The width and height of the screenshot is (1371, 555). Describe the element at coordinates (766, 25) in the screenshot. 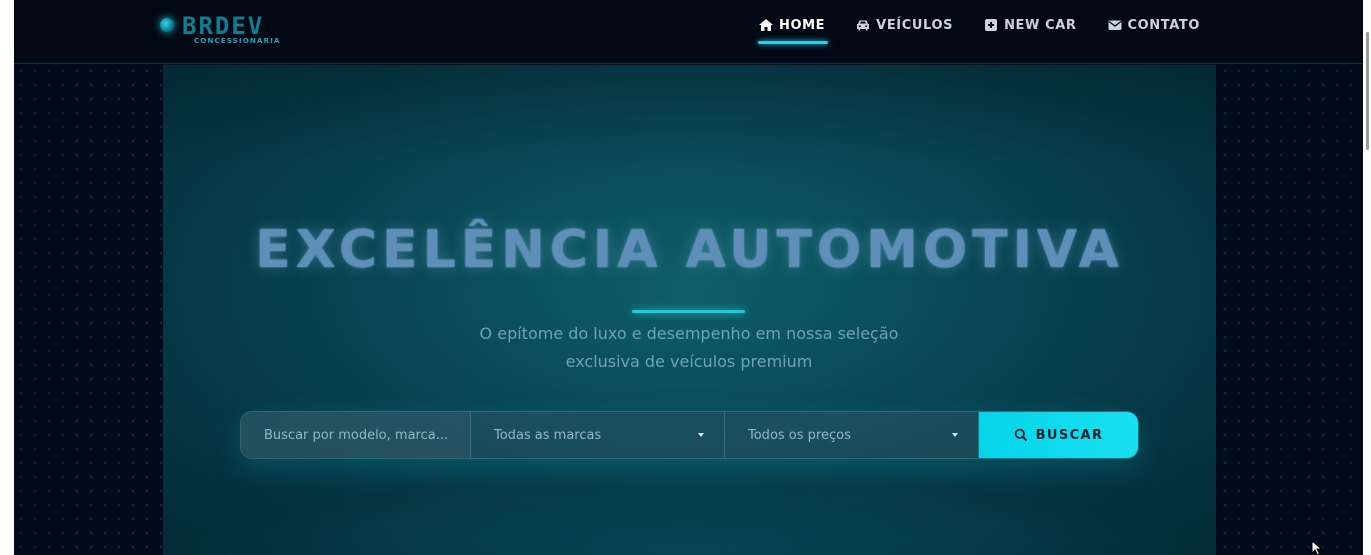

I see `home-icon` at that location.